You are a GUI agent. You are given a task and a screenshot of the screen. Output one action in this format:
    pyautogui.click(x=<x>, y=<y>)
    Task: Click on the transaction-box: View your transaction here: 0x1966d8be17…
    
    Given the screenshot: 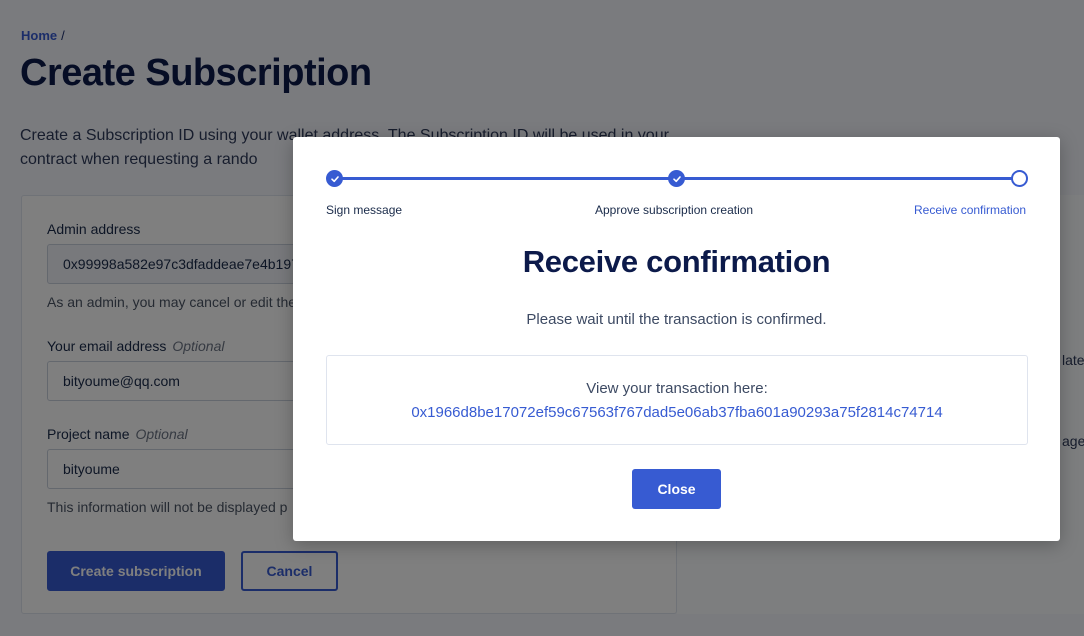 What is the action you would take?
    pyautogui.click(x=677, y=400)
    